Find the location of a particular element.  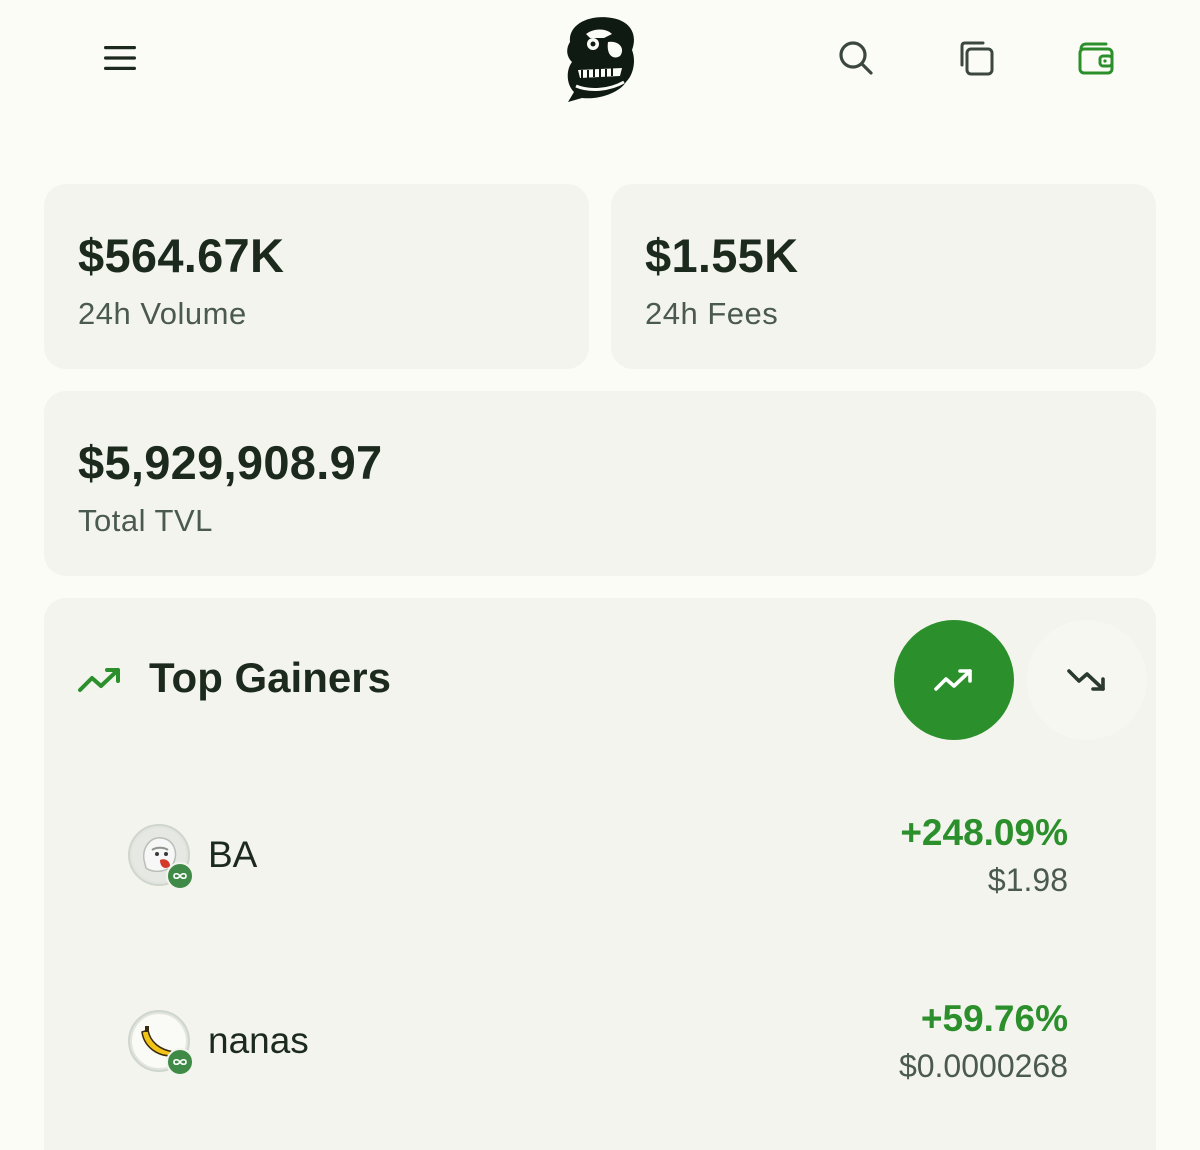

wallet-icon is located at coordinates (1096, 58).